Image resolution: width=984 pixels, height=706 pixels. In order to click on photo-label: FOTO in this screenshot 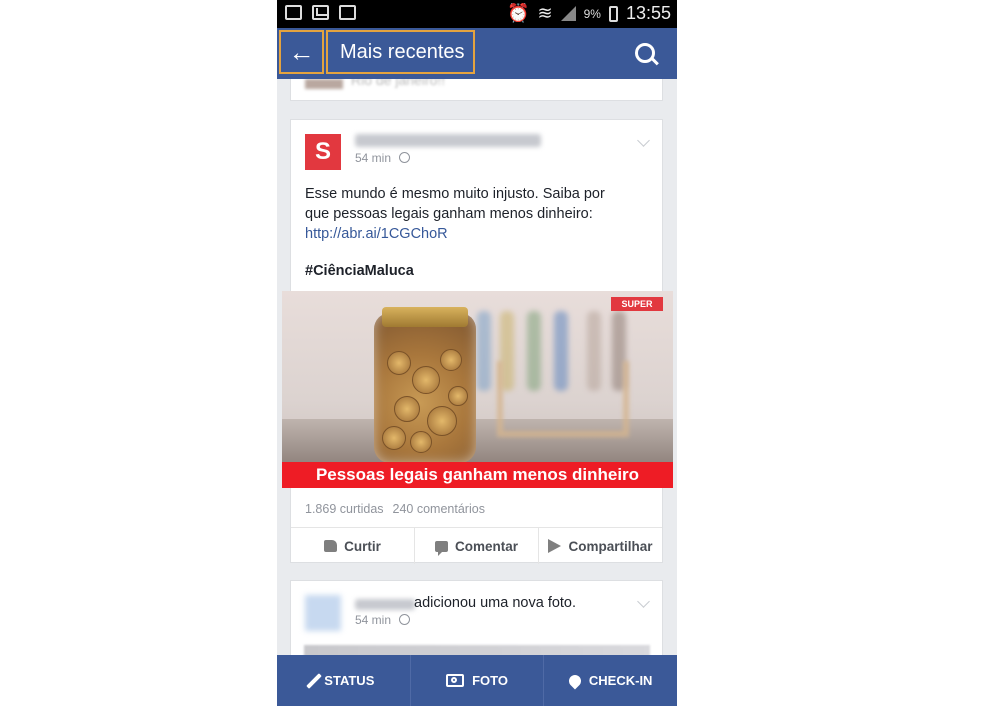, I will do `click(490, 680)`.